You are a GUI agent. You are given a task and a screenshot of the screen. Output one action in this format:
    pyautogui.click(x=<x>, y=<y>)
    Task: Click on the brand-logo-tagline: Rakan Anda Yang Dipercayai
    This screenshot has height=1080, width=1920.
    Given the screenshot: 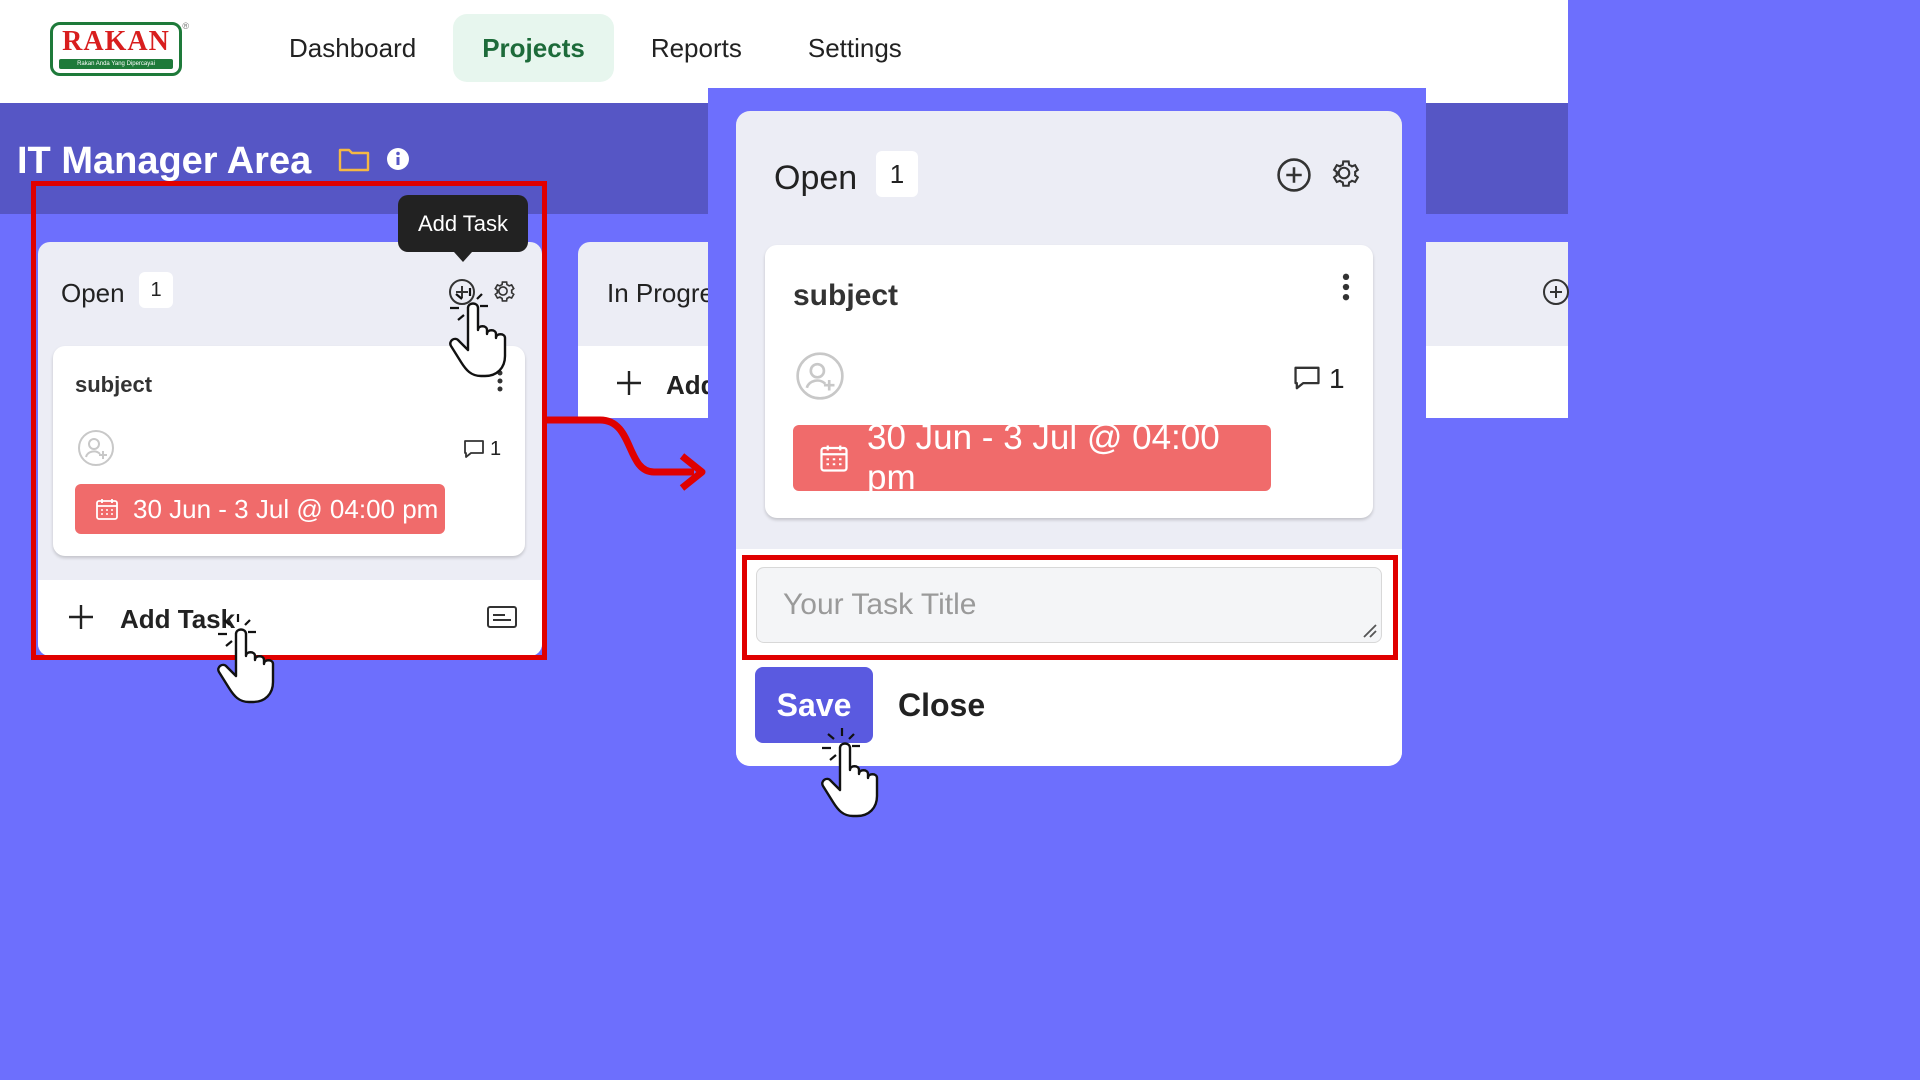 What is the action you would take?
    pyautogui.click(x=116, y=64)
    